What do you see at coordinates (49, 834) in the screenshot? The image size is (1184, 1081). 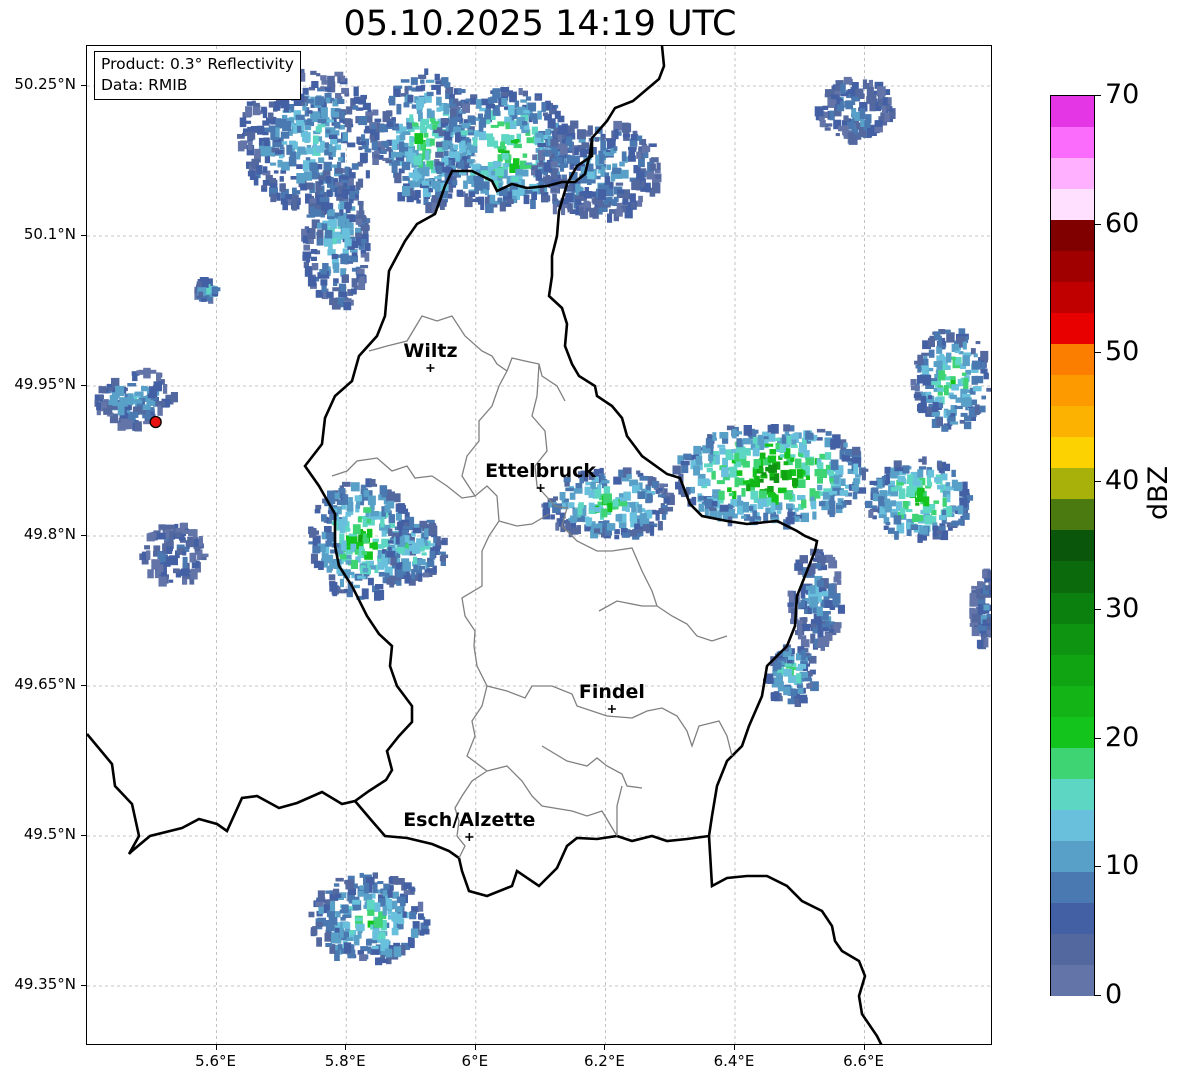 I see `lat-tick-label: 49.5°N` at bounding box center [49, 834].